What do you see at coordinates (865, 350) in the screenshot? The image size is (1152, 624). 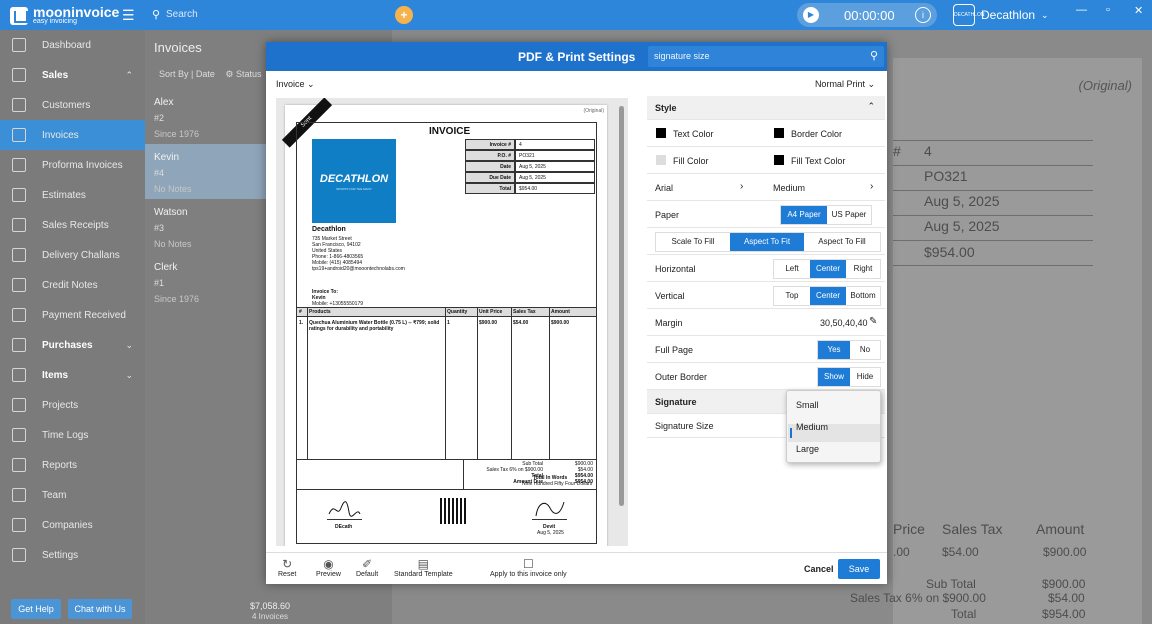 I see `full-page-no-button: No` at bounding box center [865, 350].